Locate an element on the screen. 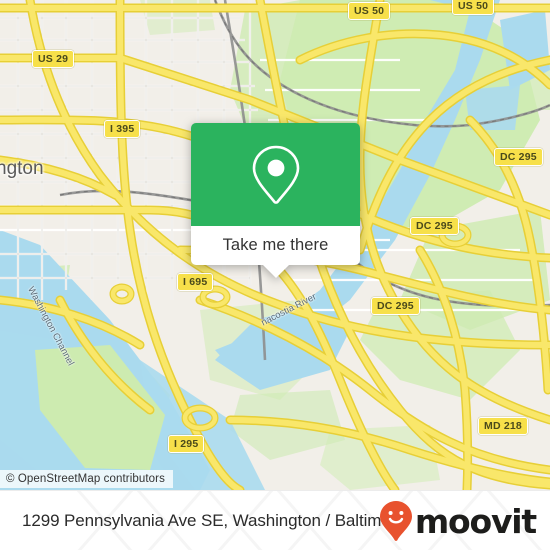 The width and height of the screenshot is (550, 550). moovit-wordmark: moovit is located at coordinates (475, 521).